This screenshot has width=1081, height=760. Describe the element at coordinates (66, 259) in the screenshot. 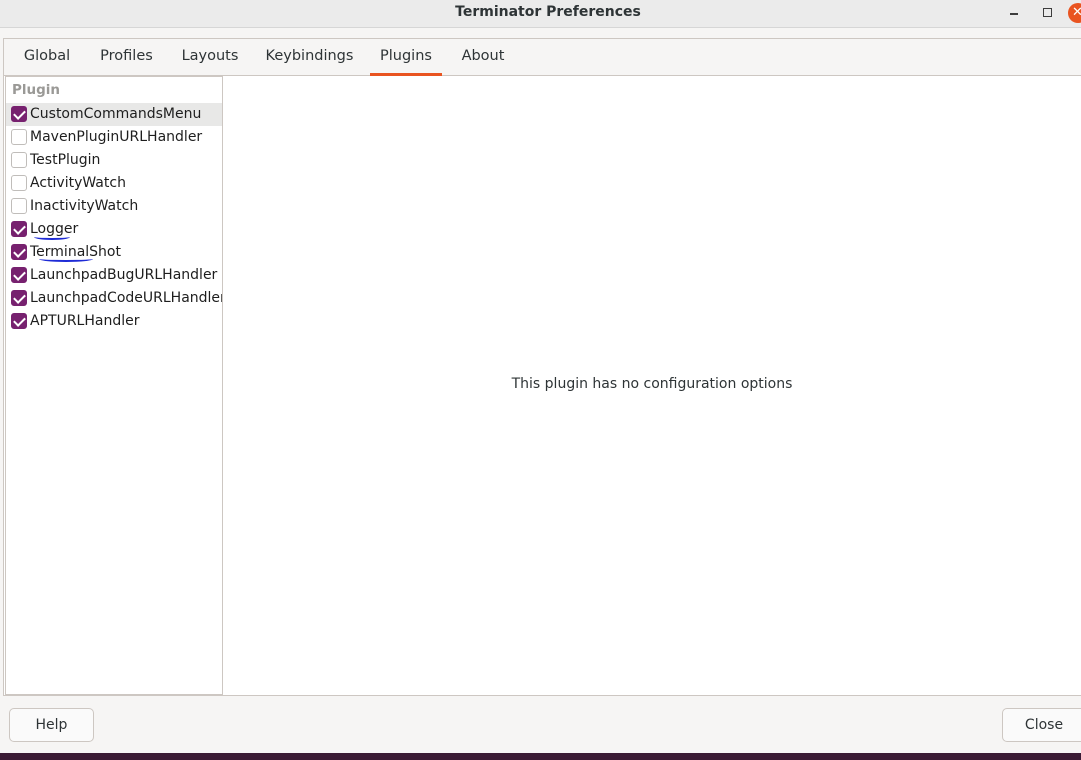

I see `annotation-underline-terminalshot` at that location.